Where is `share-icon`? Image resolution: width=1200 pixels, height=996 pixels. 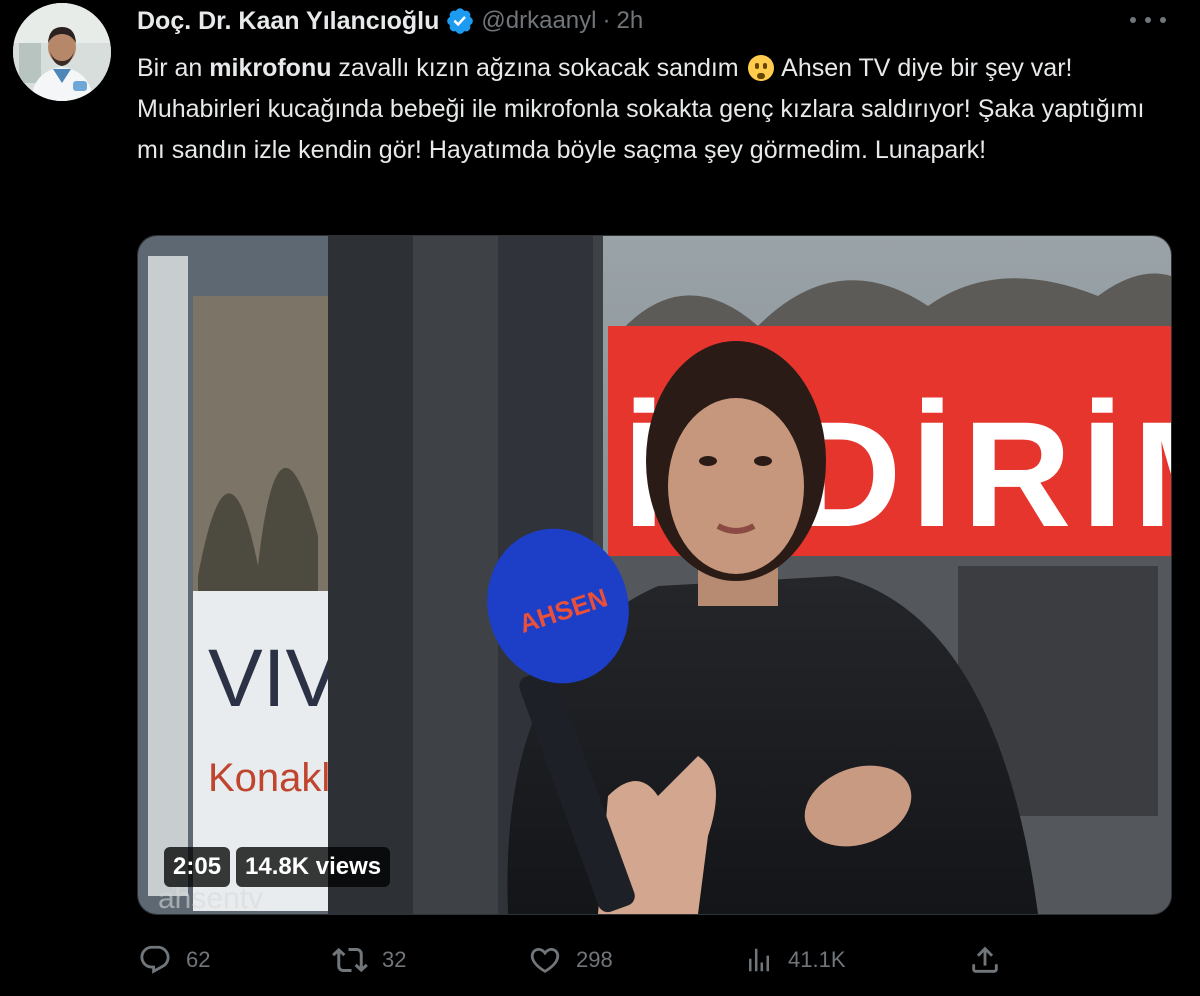 share-icon is located at coordinates (985, 959).